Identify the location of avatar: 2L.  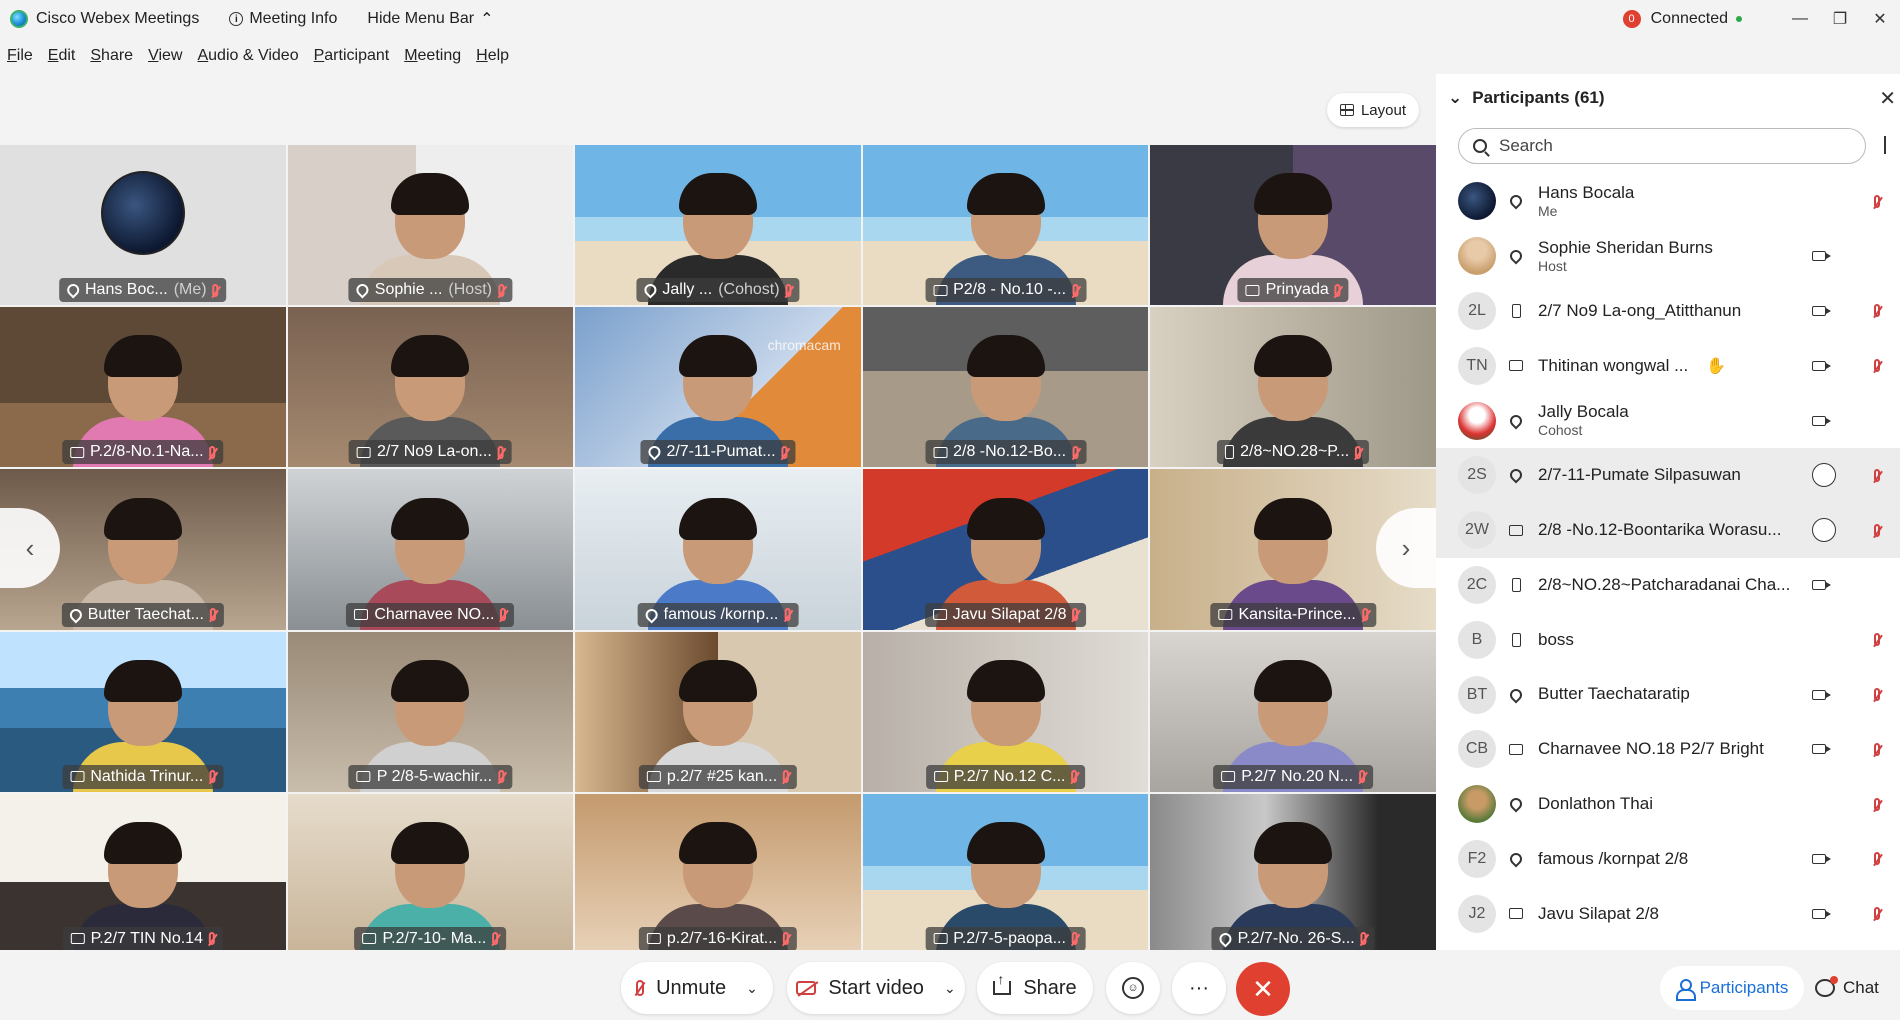
(1477, 310).